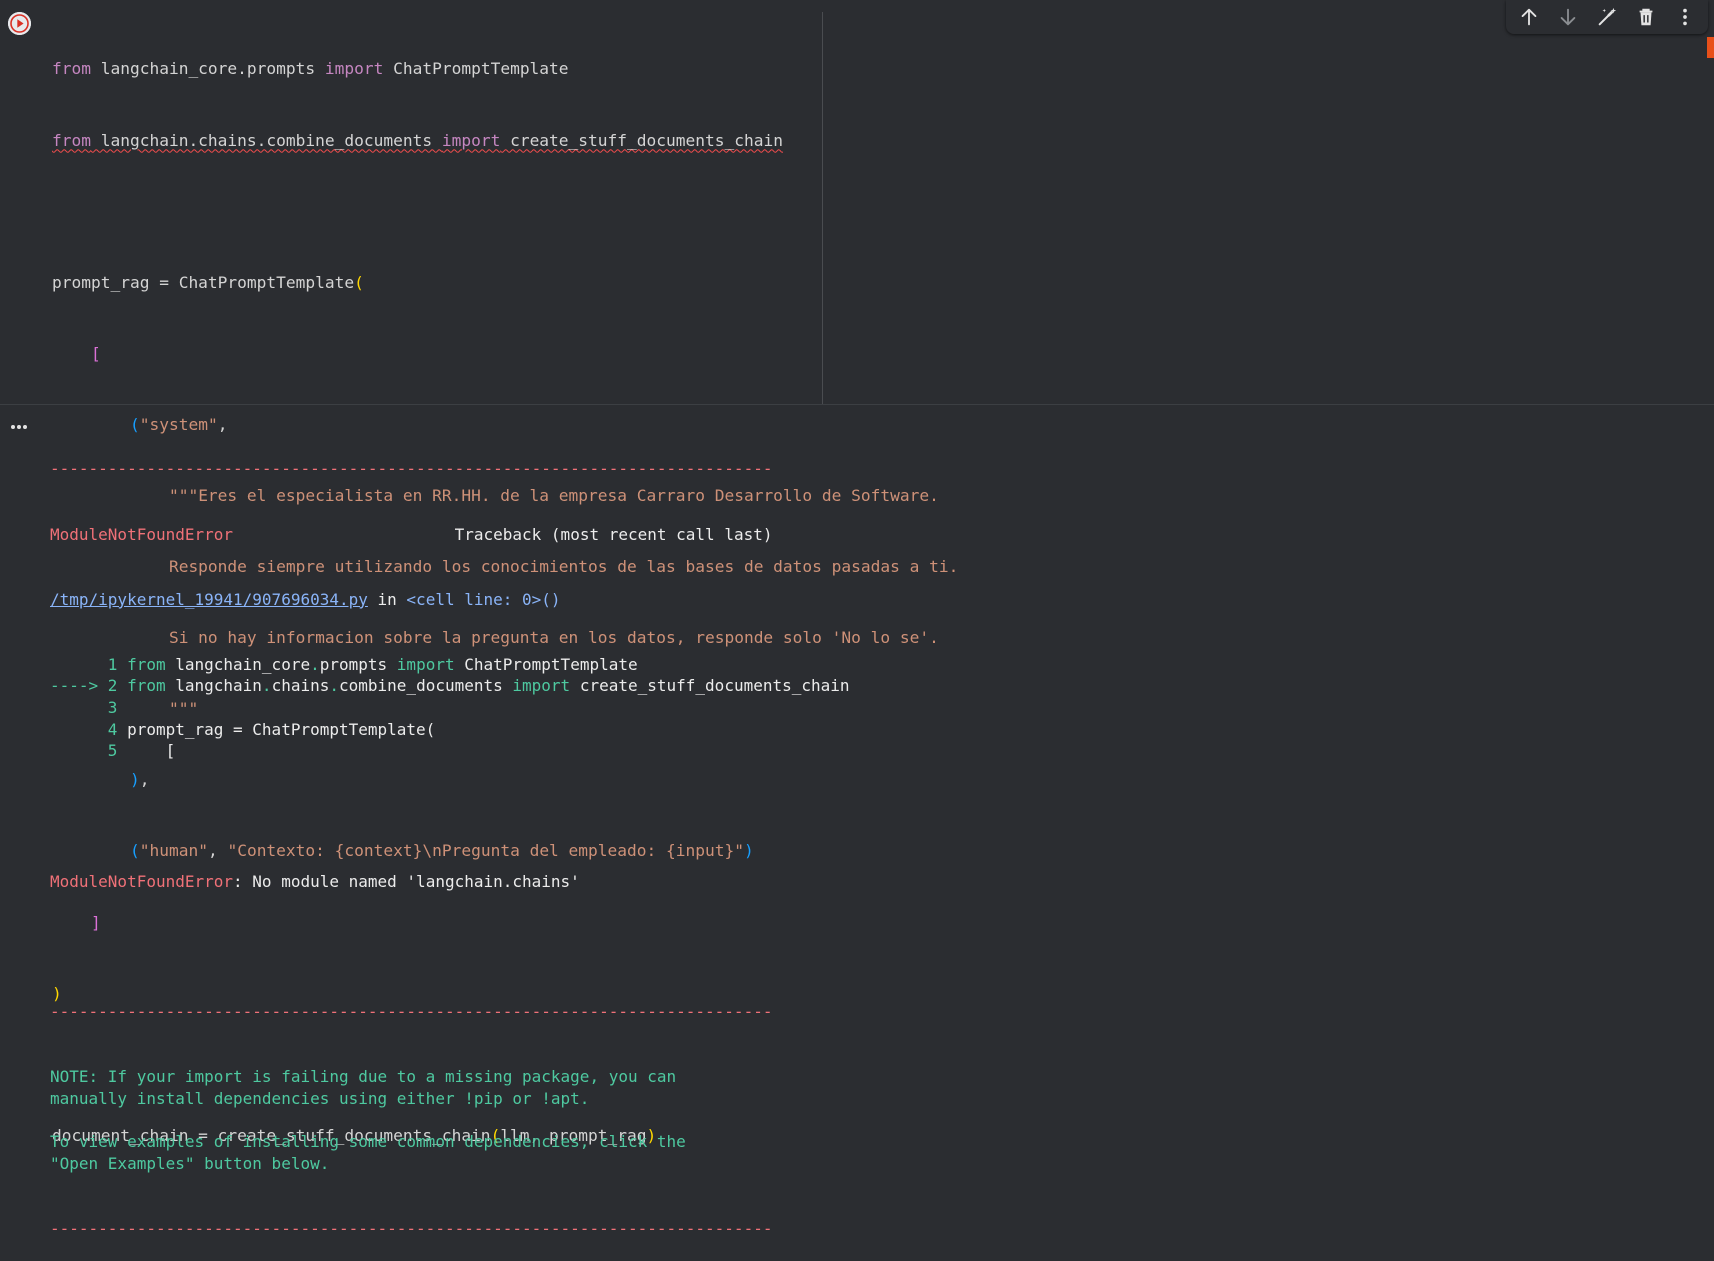 The image size is (1714, 1261). I want to click on traceback-line: 3, so click(450, 708).